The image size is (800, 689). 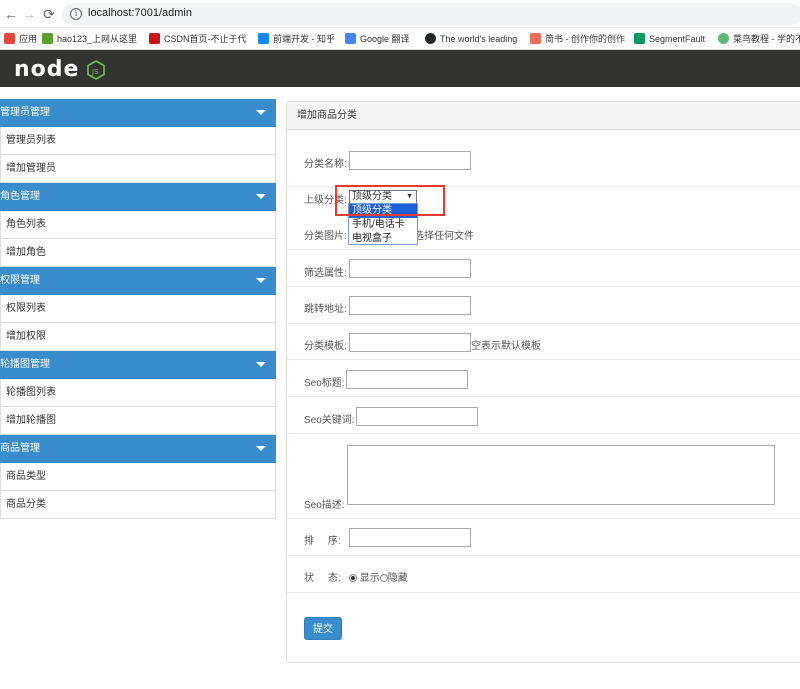 What do you see at coordinates (325, 164) in the screenshot?
I see `category-name-label: 分类名称:` at bounding box center [325, 164].